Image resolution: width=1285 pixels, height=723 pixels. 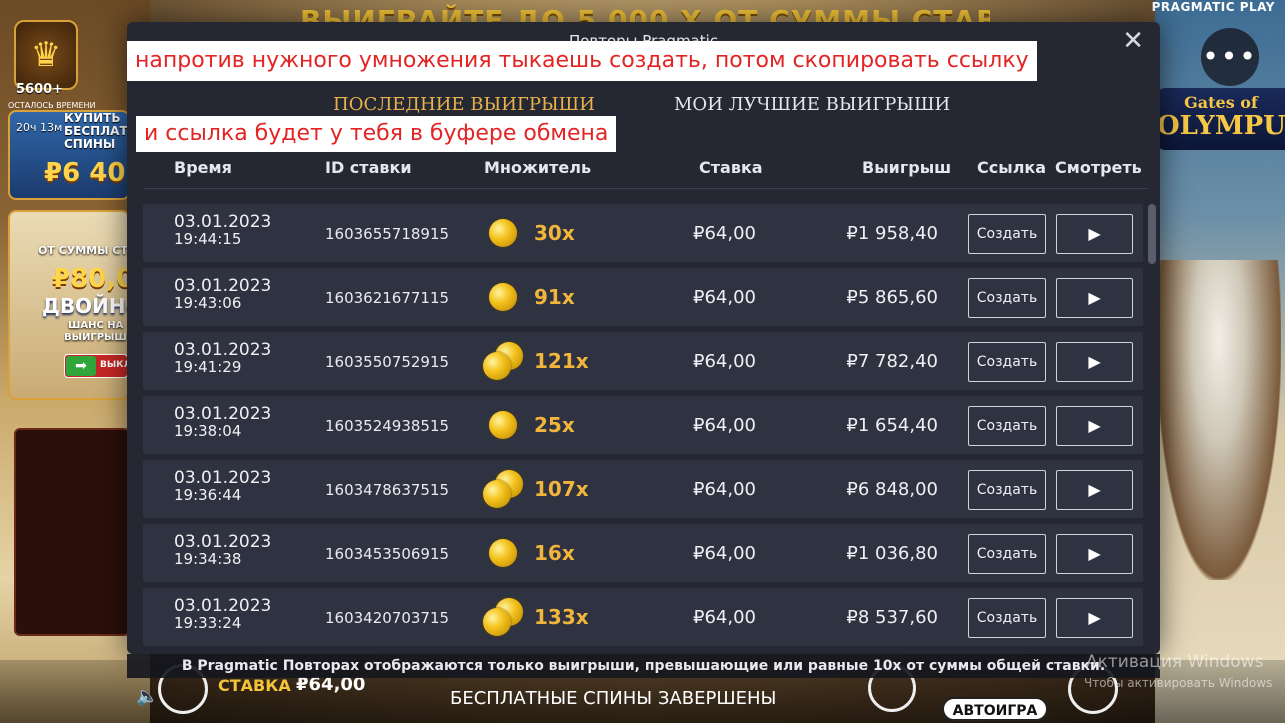 I want to click on row-bet-id: 1603478637515, so click(x=387, y=490).